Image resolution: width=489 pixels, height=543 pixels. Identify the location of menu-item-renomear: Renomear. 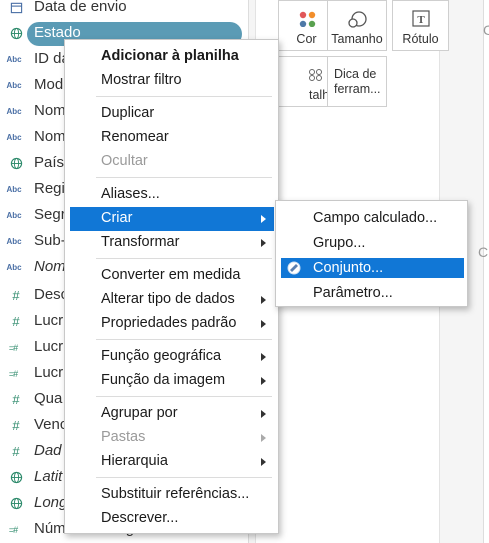
(172, 138).